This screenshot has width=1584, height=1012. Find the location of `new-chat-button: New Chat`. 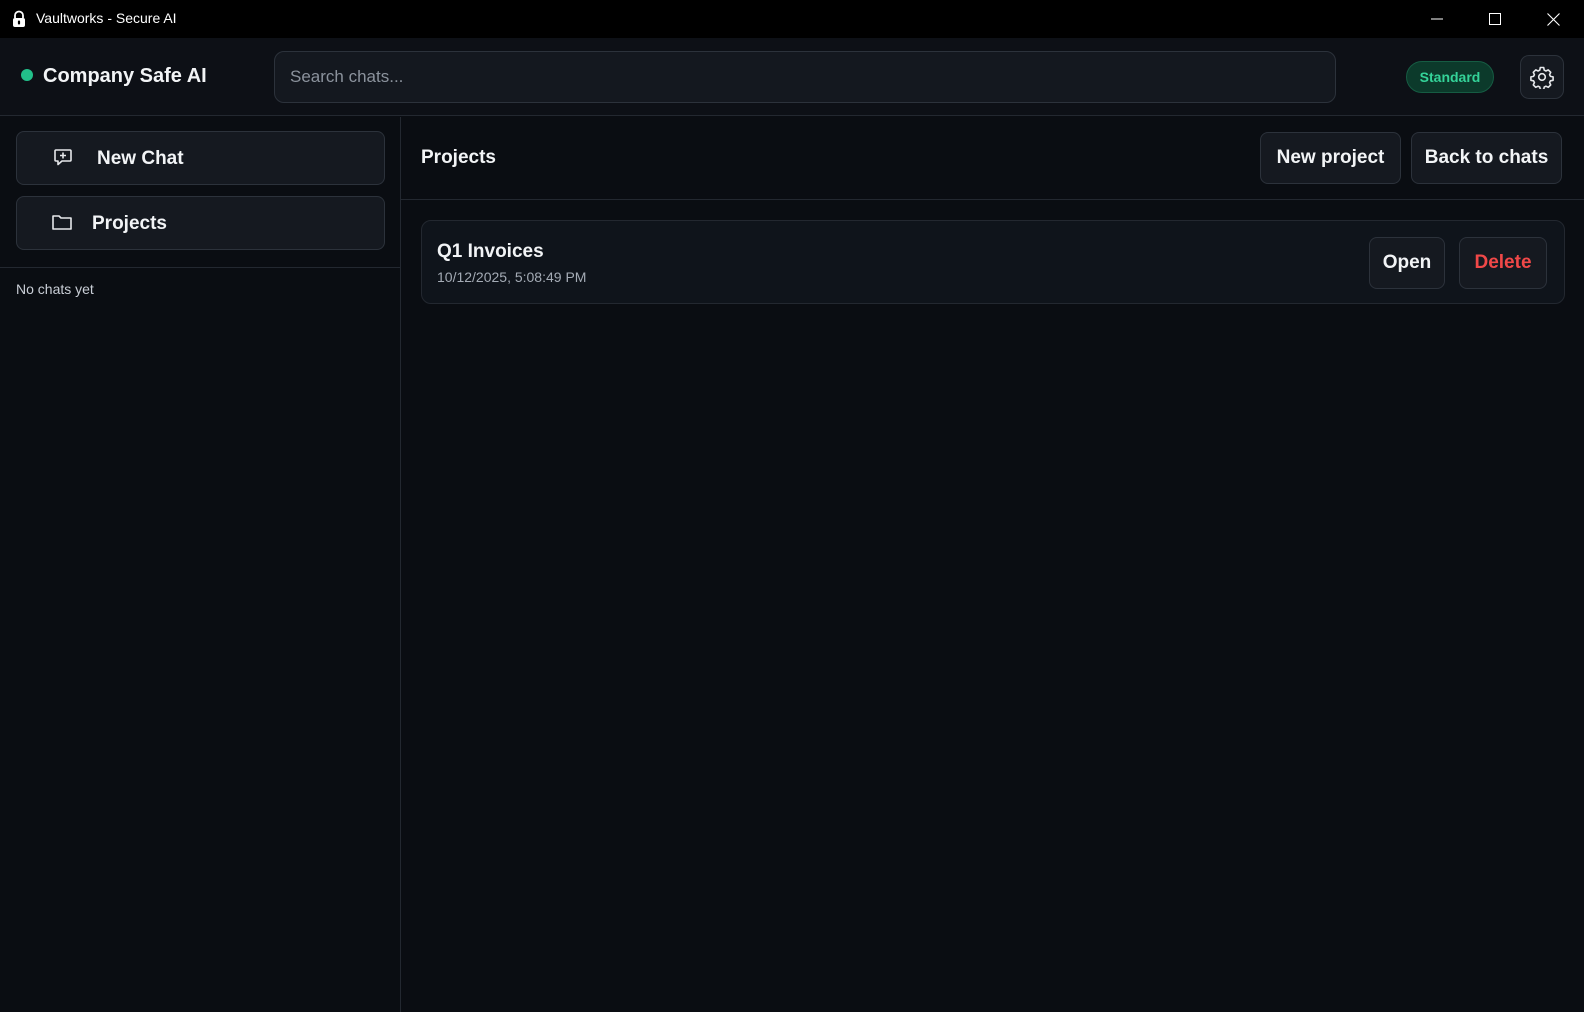

new-chat-button: New Chat is located at coordinates (200, 158).